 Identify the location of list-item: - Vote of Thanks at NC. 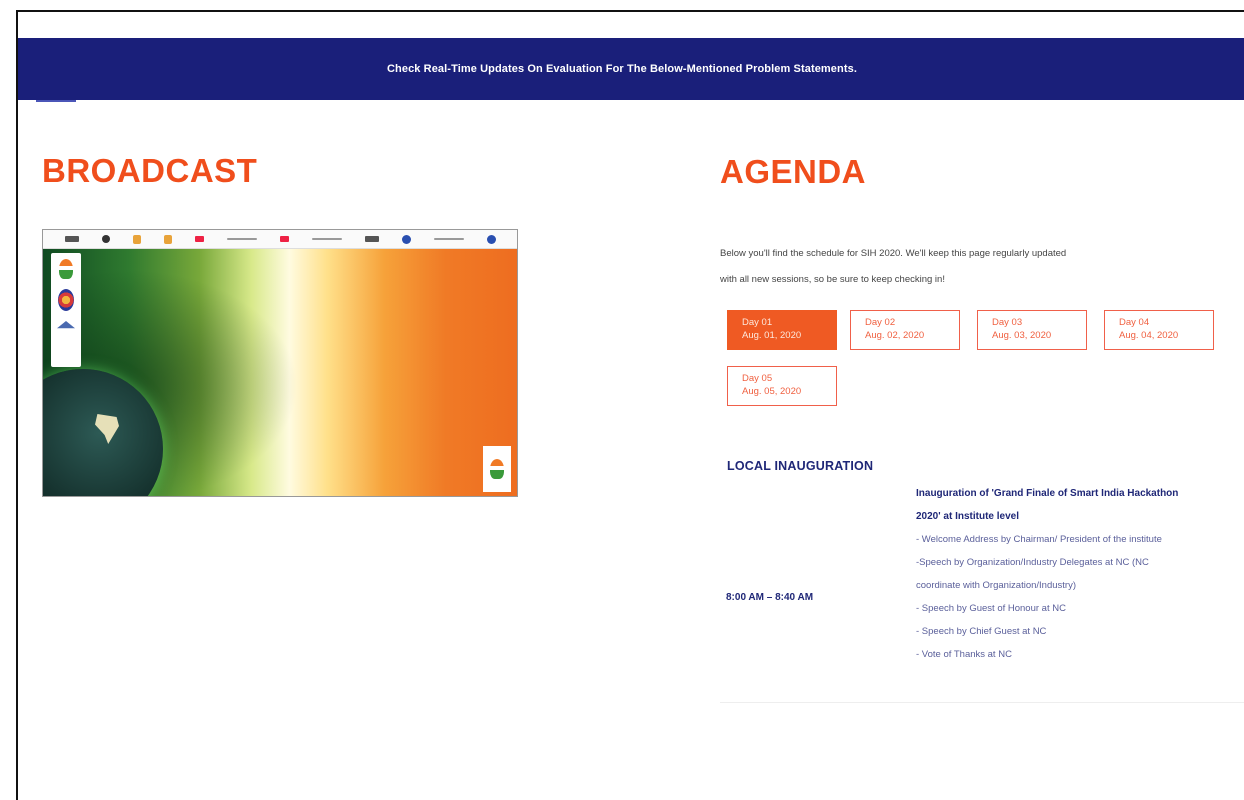
(964, 654).